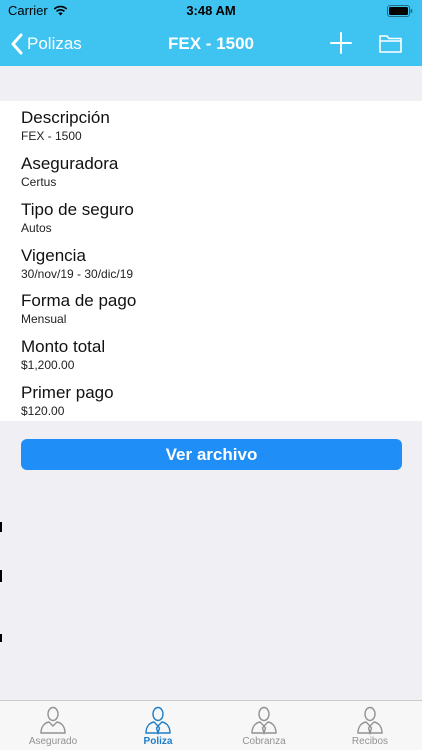 The image size is (422, 750). What do you see at coordinates (370, 741) in the screenshot?
I see `tab-label: Recibos` at bounding box center [370, 741].